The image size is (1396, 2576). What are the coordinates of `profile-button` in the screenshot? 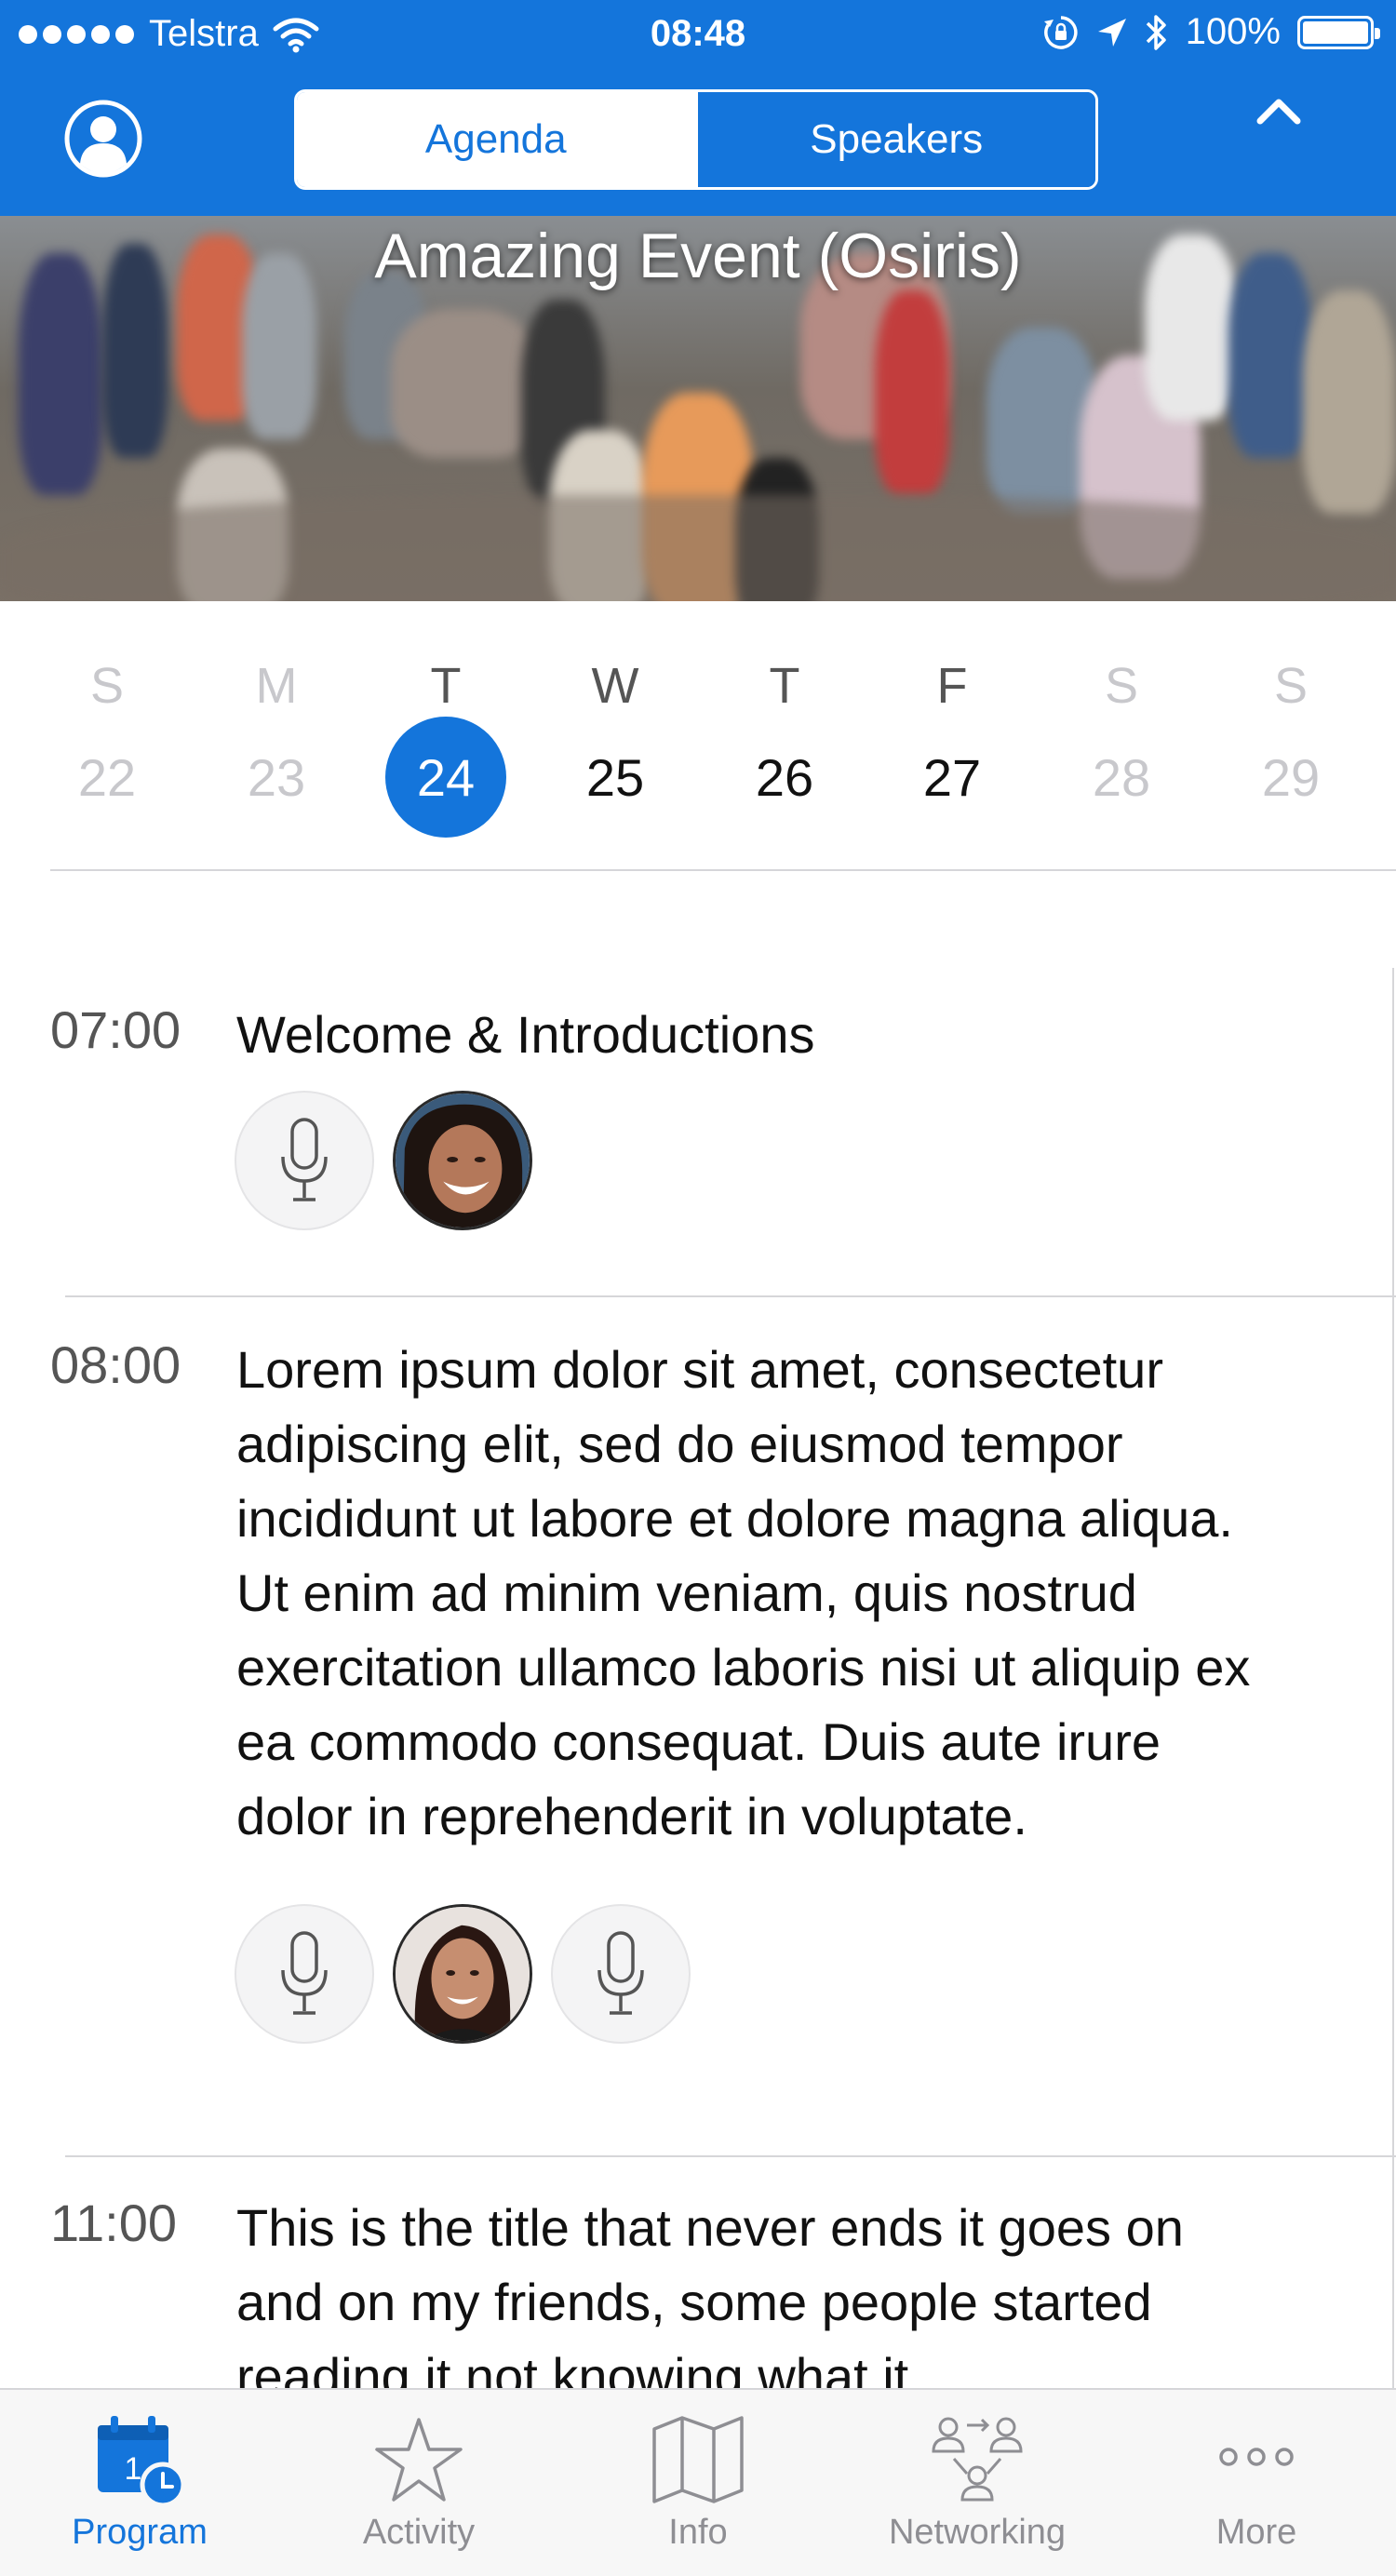 It's located at (103, 139).